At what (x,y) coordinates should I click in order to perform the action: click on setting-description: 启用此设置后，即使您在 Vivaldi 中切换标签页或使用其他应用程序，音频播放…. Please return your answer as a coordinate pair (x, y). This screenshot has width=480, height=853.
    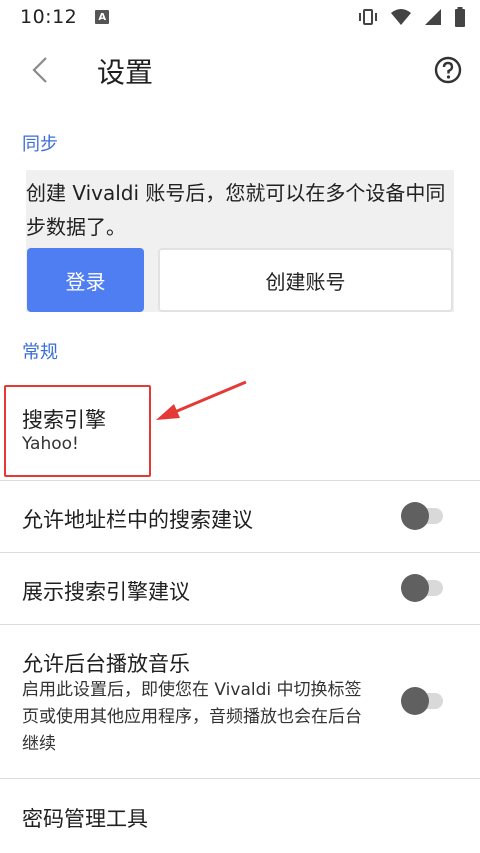
    Looking at the image, I should click on (192, 717).